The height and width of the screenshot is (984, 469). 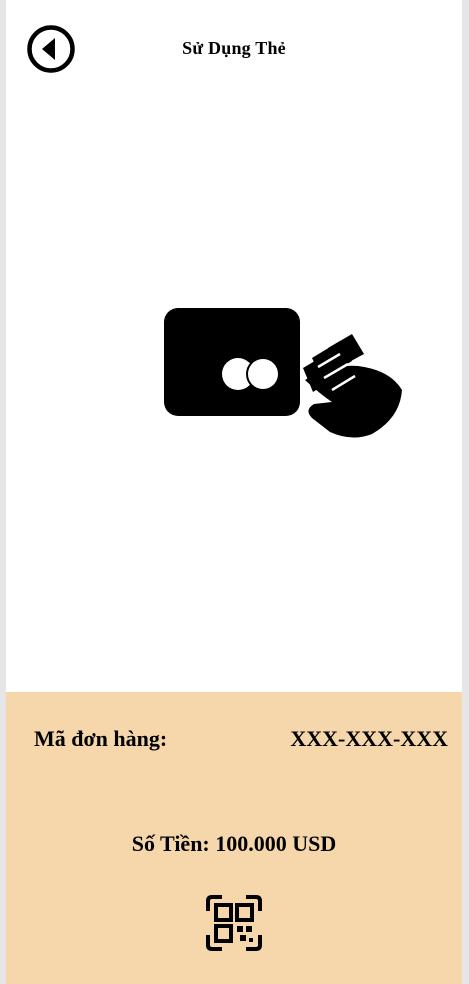 I want to click on payment-amount: Số Tiền: 100.000 USD, so click(x=234, y=843).